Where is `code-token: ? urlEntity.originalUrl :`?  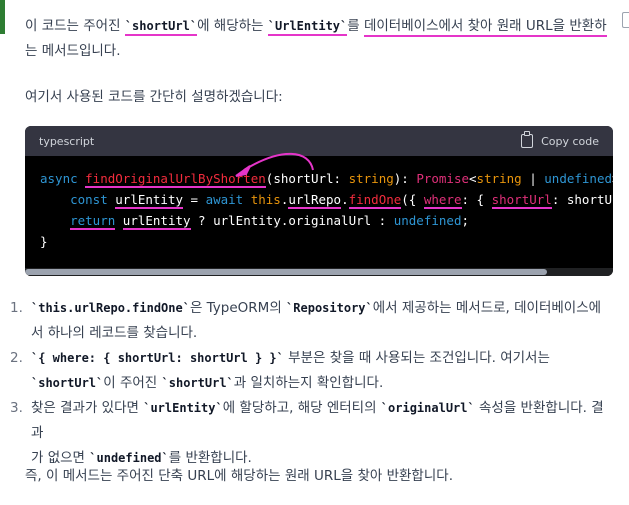
code-token: ? urlEntity.originalUrl : is located at coordinates (292, 220).